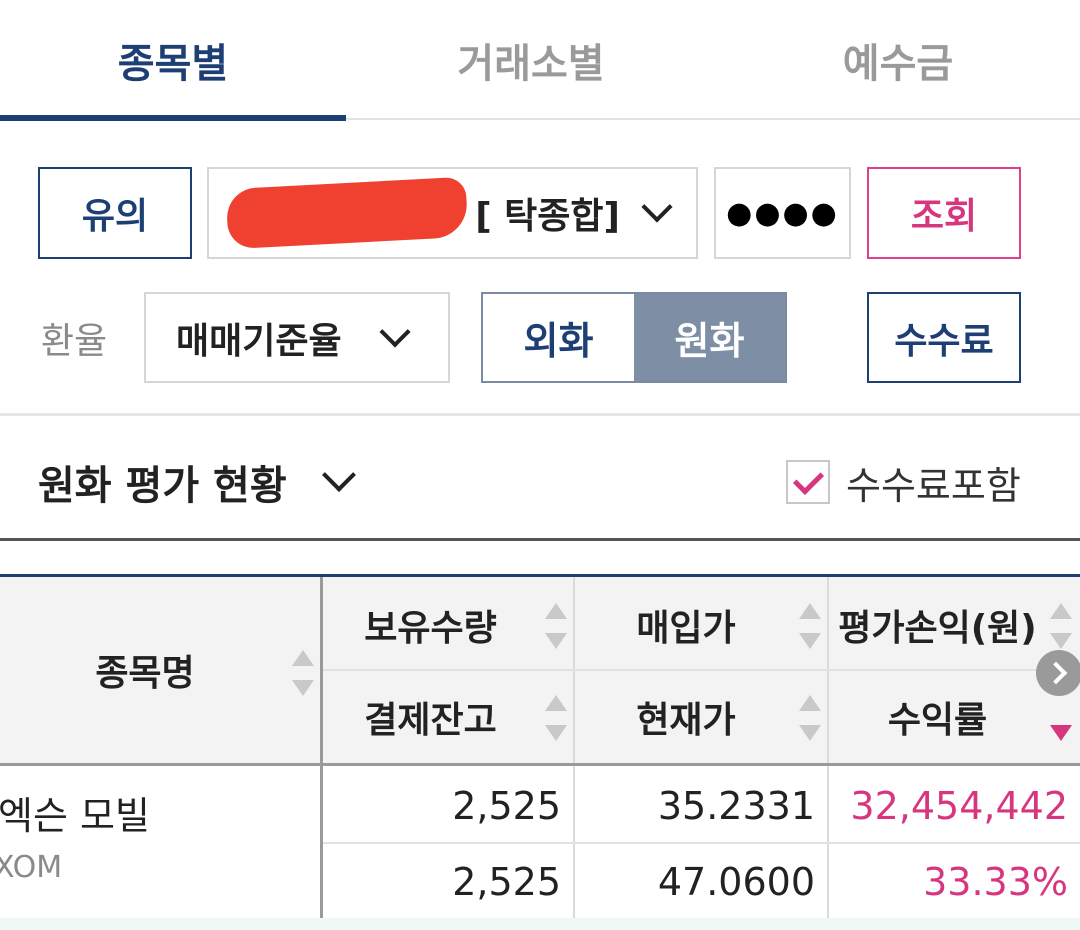 This screenshot has width=1080, height=930. What do you see at coordinates (1058, 673) in the screenshot?
I see `scroll-right-icon` at bounding box center [1058, 673].